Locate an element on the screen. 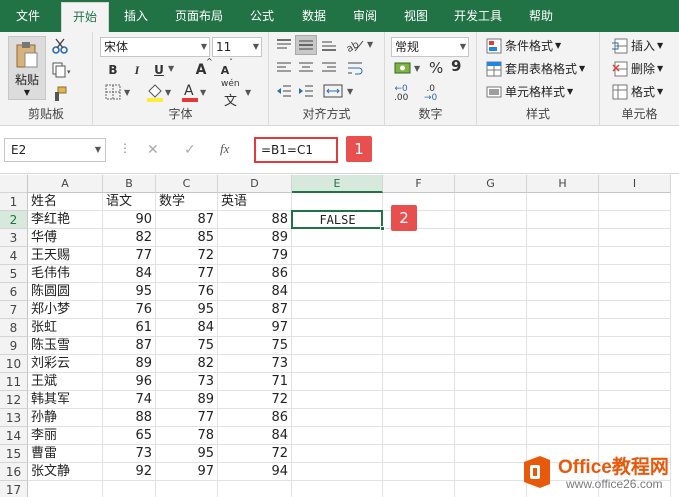  cell-h6 is located at coordinates (563, 292).